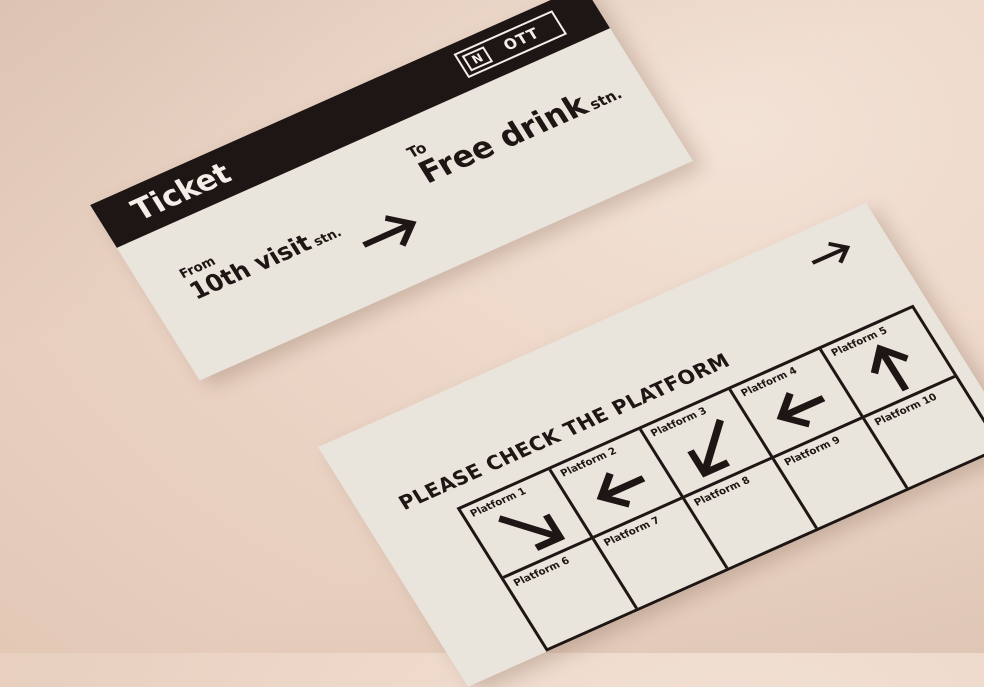 The image size is (984, 687). Describe the element at coordinates (327, 237) in the screenshot. I see `from-station-suffix: stn.` at that location.